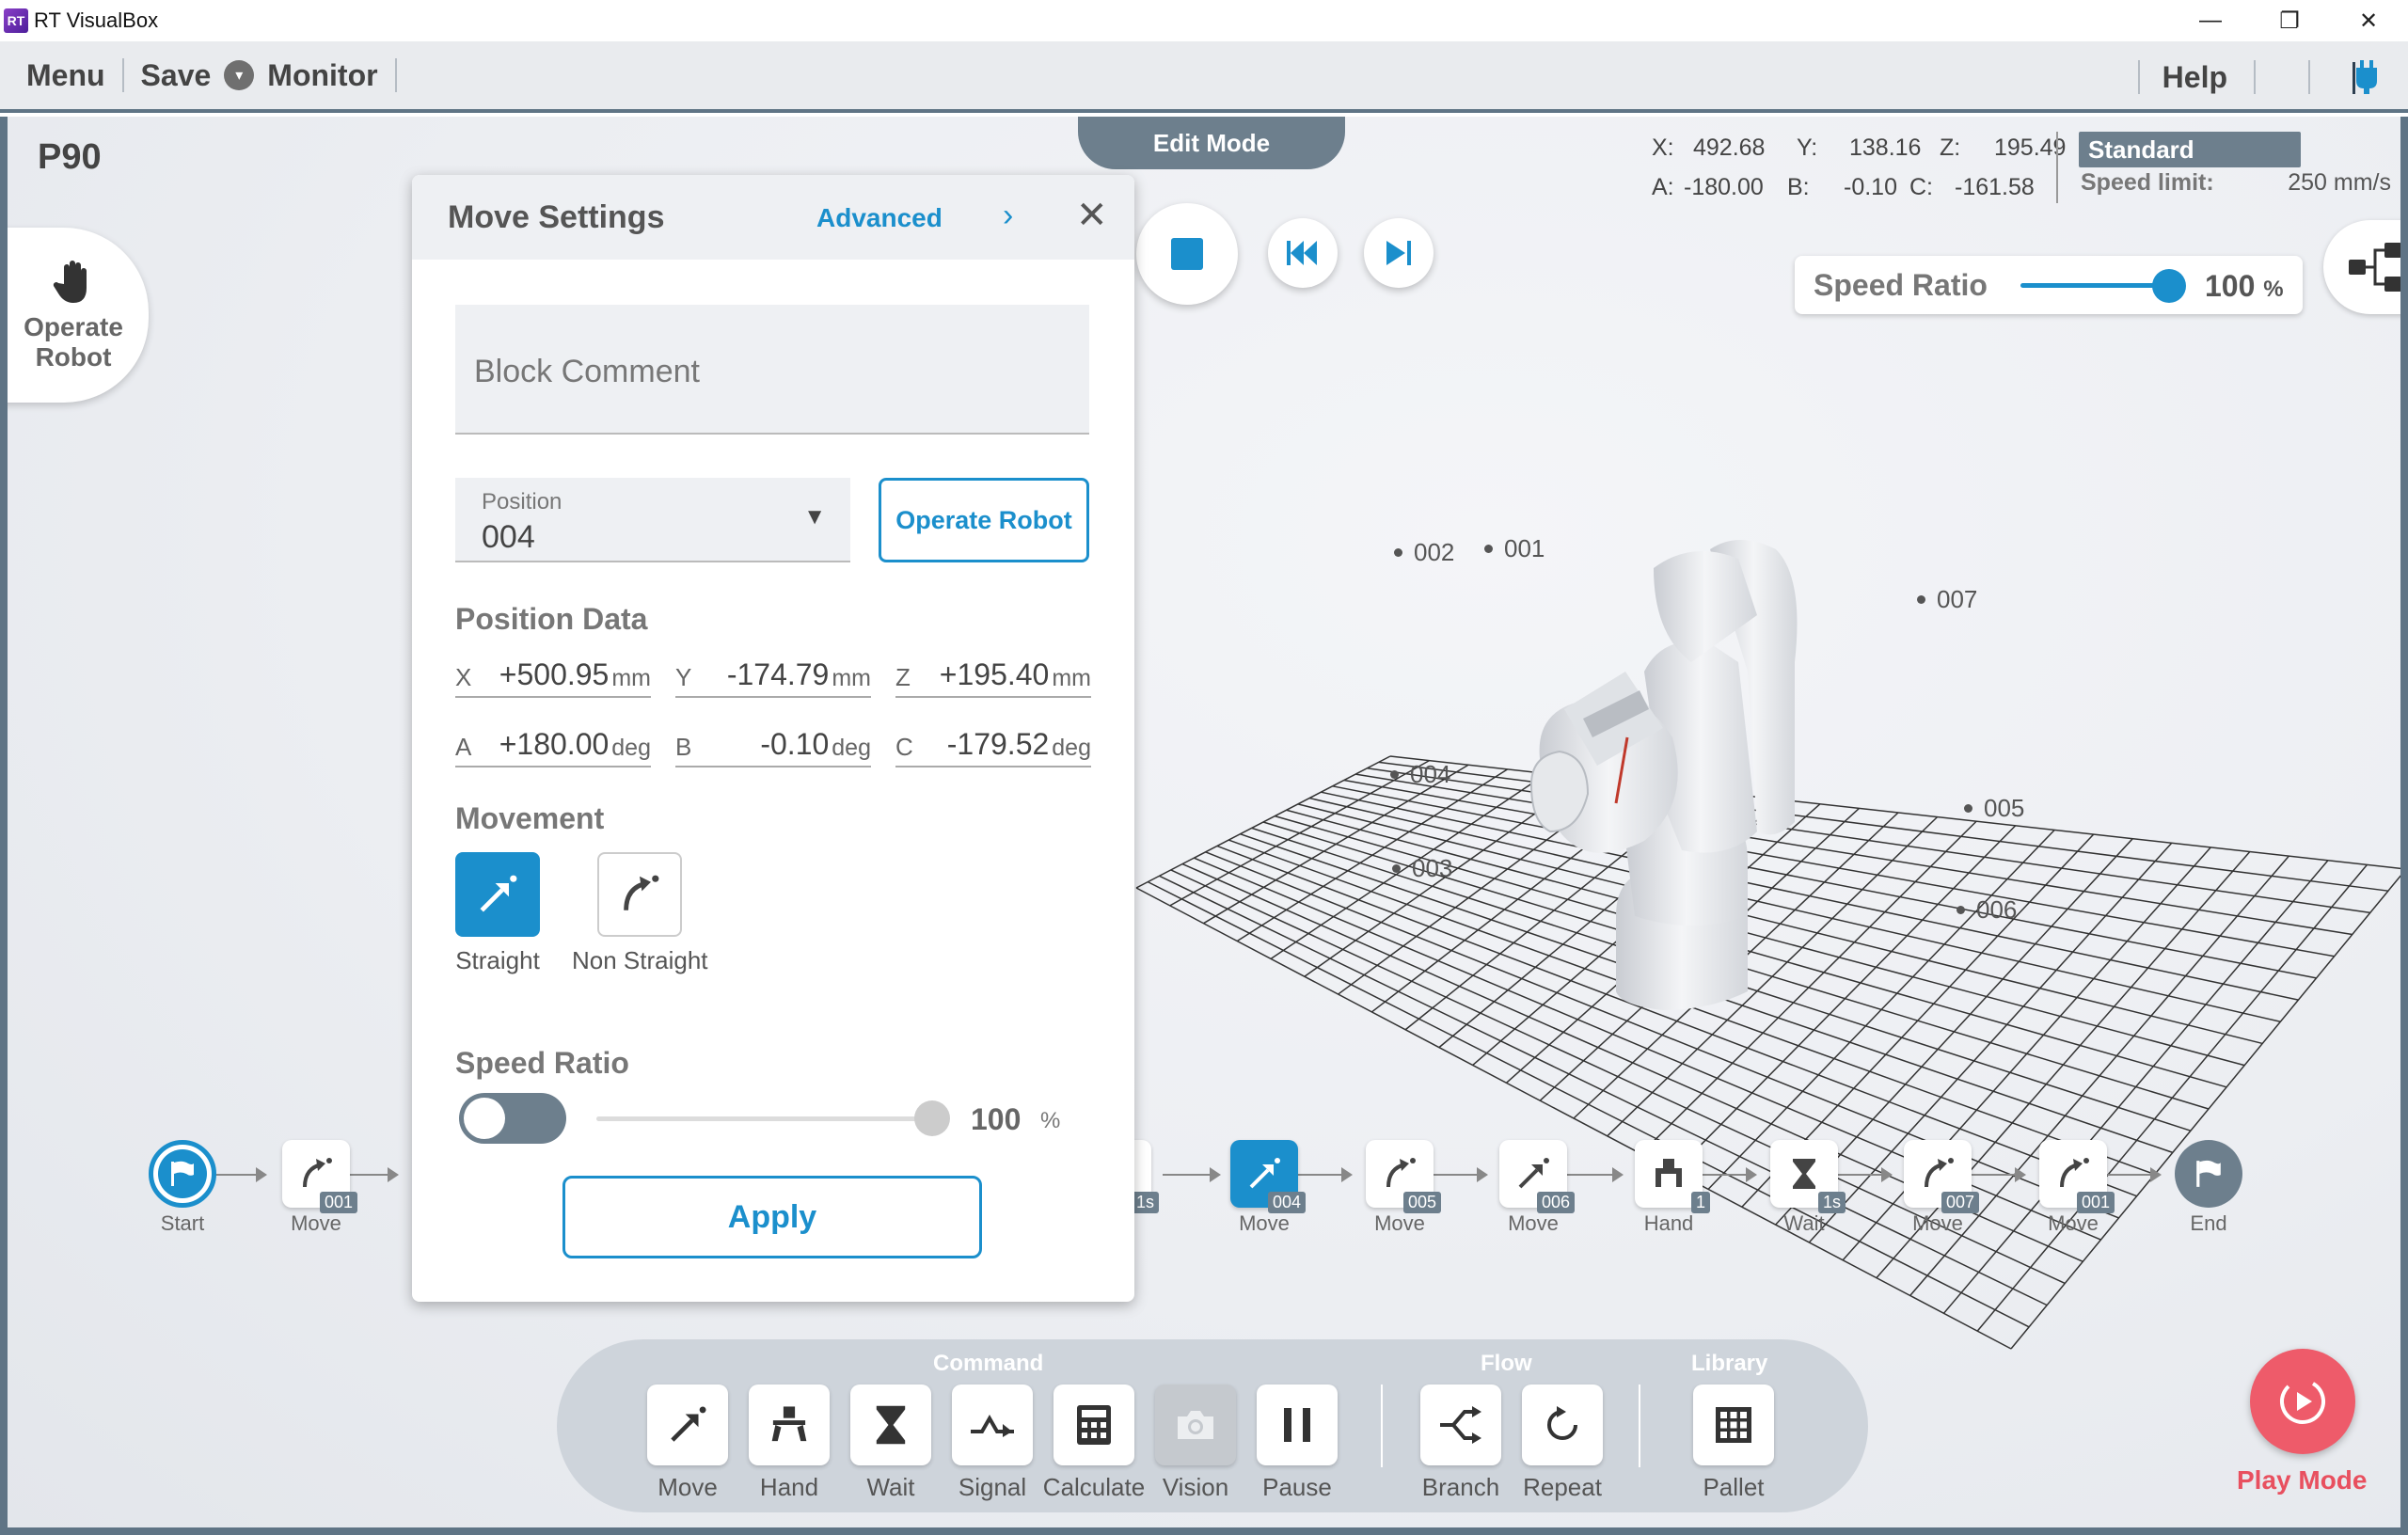  Describe the element at coordinates (1562, 1423) in the screenshot. I see `repeat-icon` at that location.